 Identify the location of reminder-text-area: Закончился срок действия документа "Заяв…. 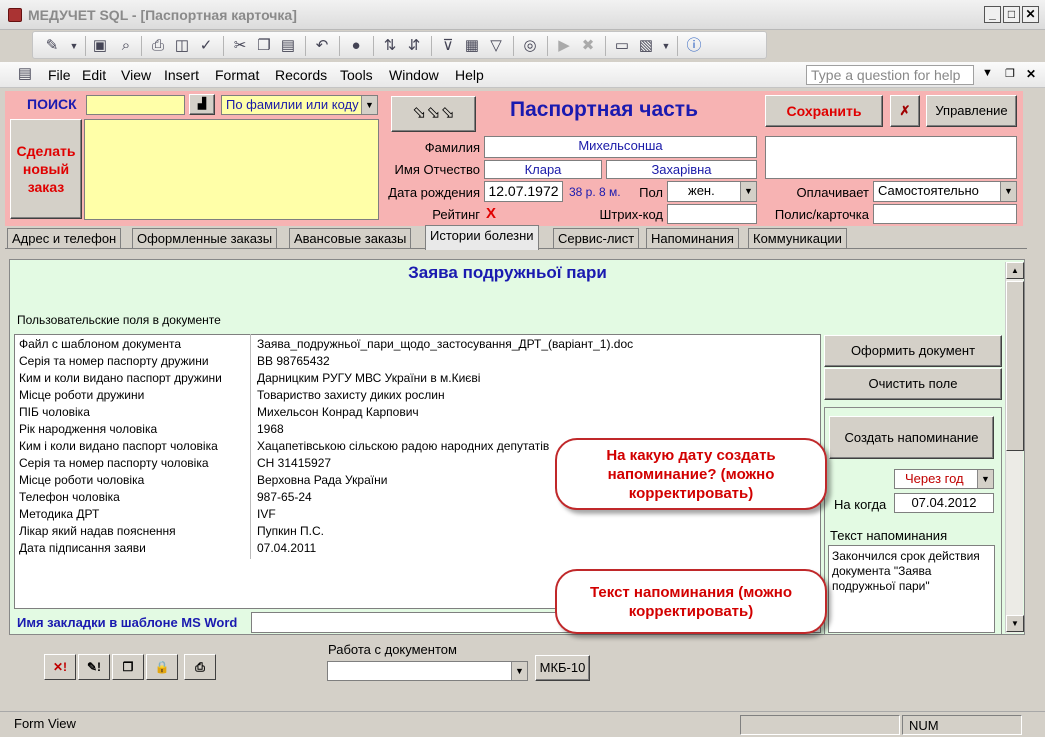
(911, 589).